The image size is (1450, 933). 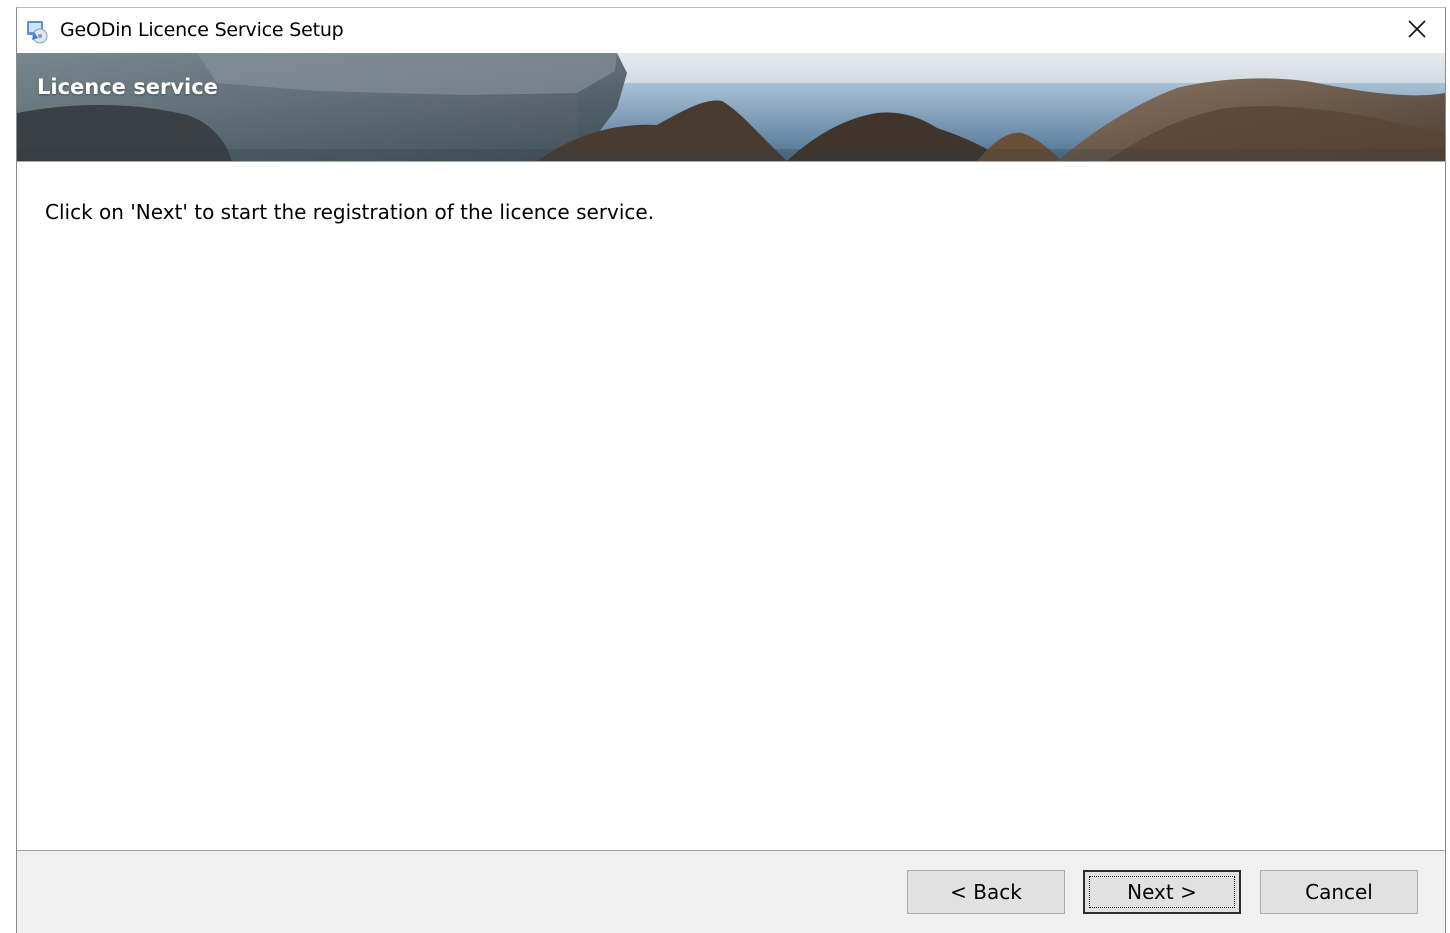 What do you see at coordinates (37, 32) in the screenshot?
I see `setup-installer-icon` at bounding box center [37, 32].